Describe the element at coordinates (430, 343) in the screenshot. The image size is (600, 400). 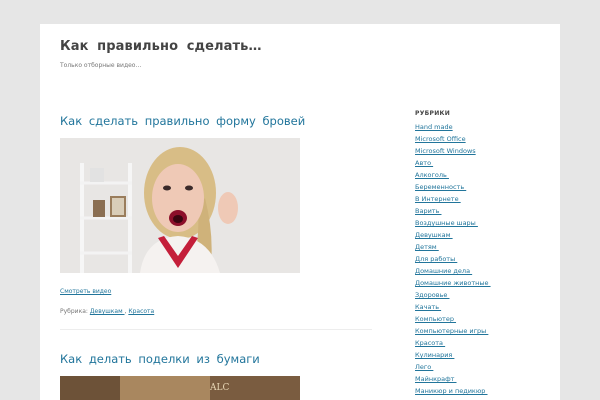
I see `category-link: Красота` at that location.